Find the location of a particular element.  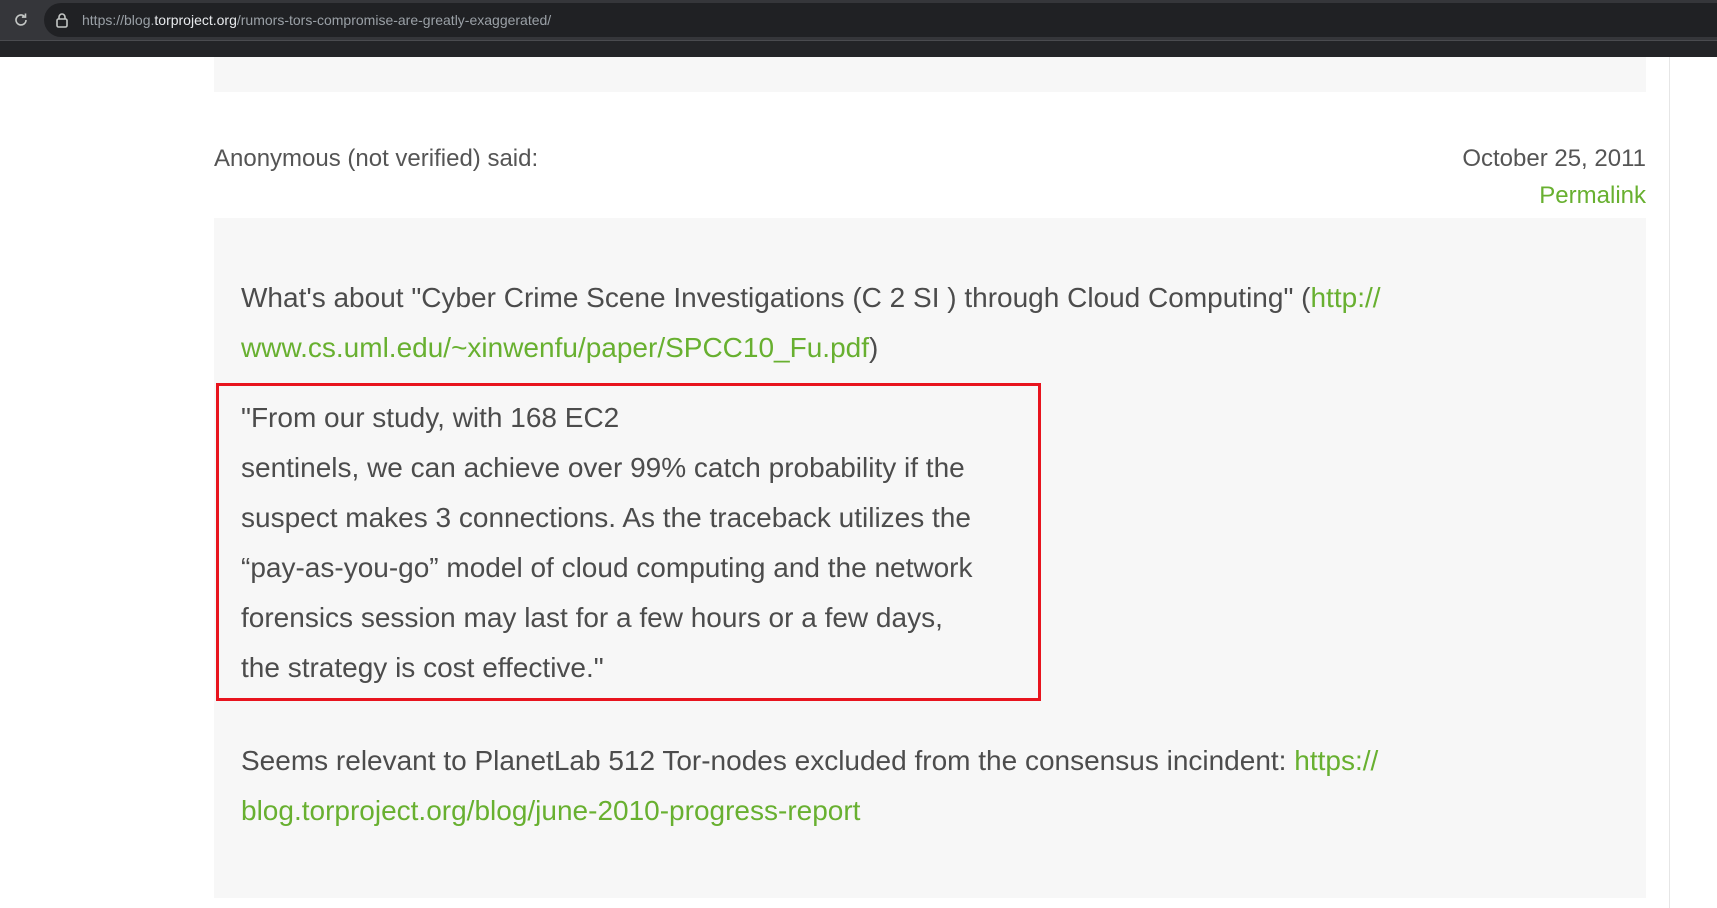

comment-date: October 25, 2011 is located at coordinates (1554, 158).